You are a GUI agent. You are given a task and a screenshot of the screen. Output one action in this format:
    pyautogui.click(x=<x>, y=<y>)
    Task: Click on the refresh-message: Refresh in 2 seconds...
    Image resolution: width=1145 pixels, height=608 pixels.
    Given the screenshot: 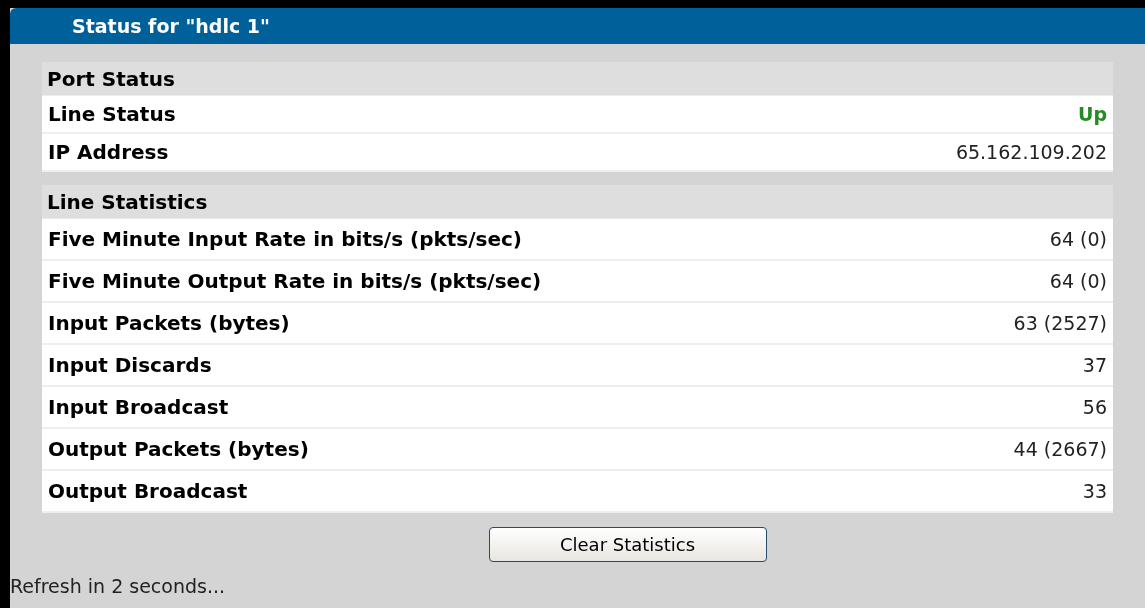 What is the action you would take?
    pyautogui.click(x=118, y=586)
    